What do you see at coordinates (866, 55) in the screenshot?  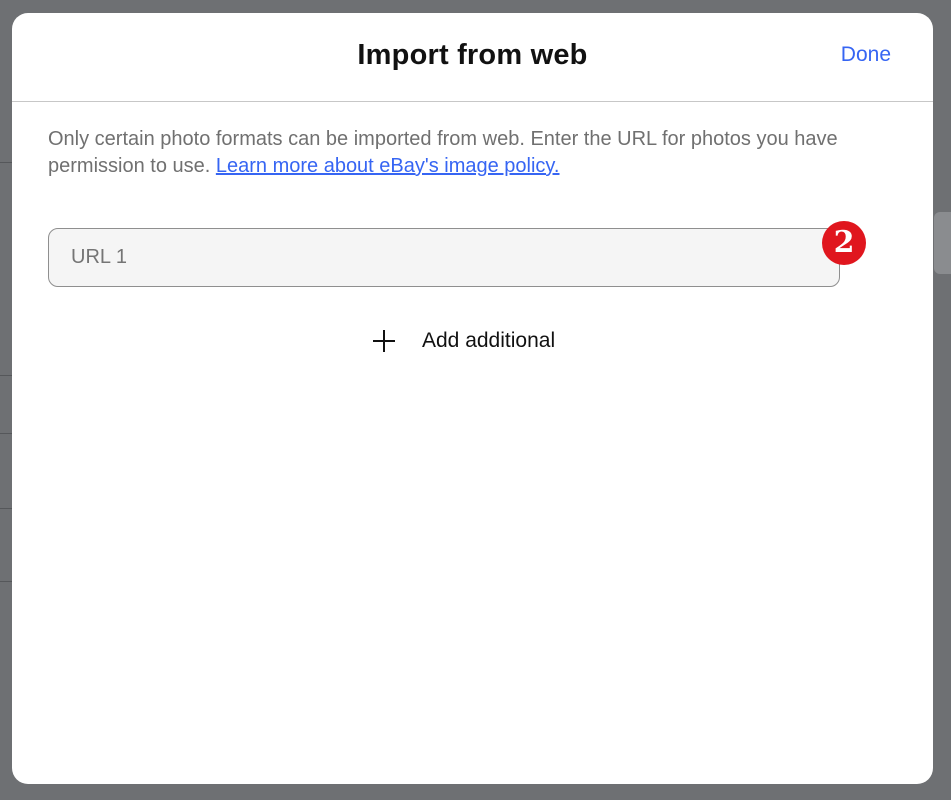 I see `done-button: Done` at bounding box center [866, 55].